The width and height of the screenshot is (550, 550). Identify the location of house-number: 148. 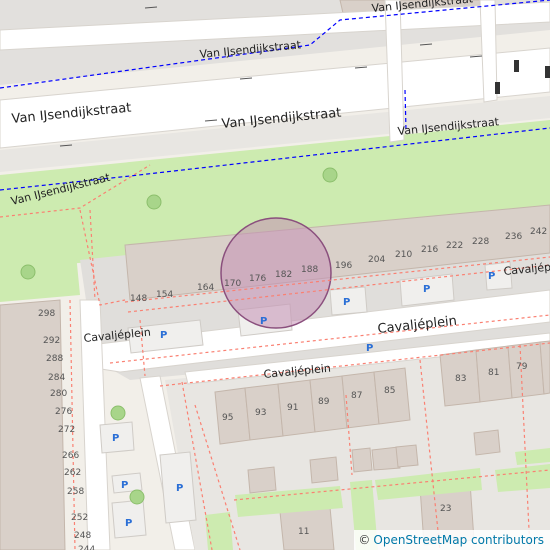
(138, 299).